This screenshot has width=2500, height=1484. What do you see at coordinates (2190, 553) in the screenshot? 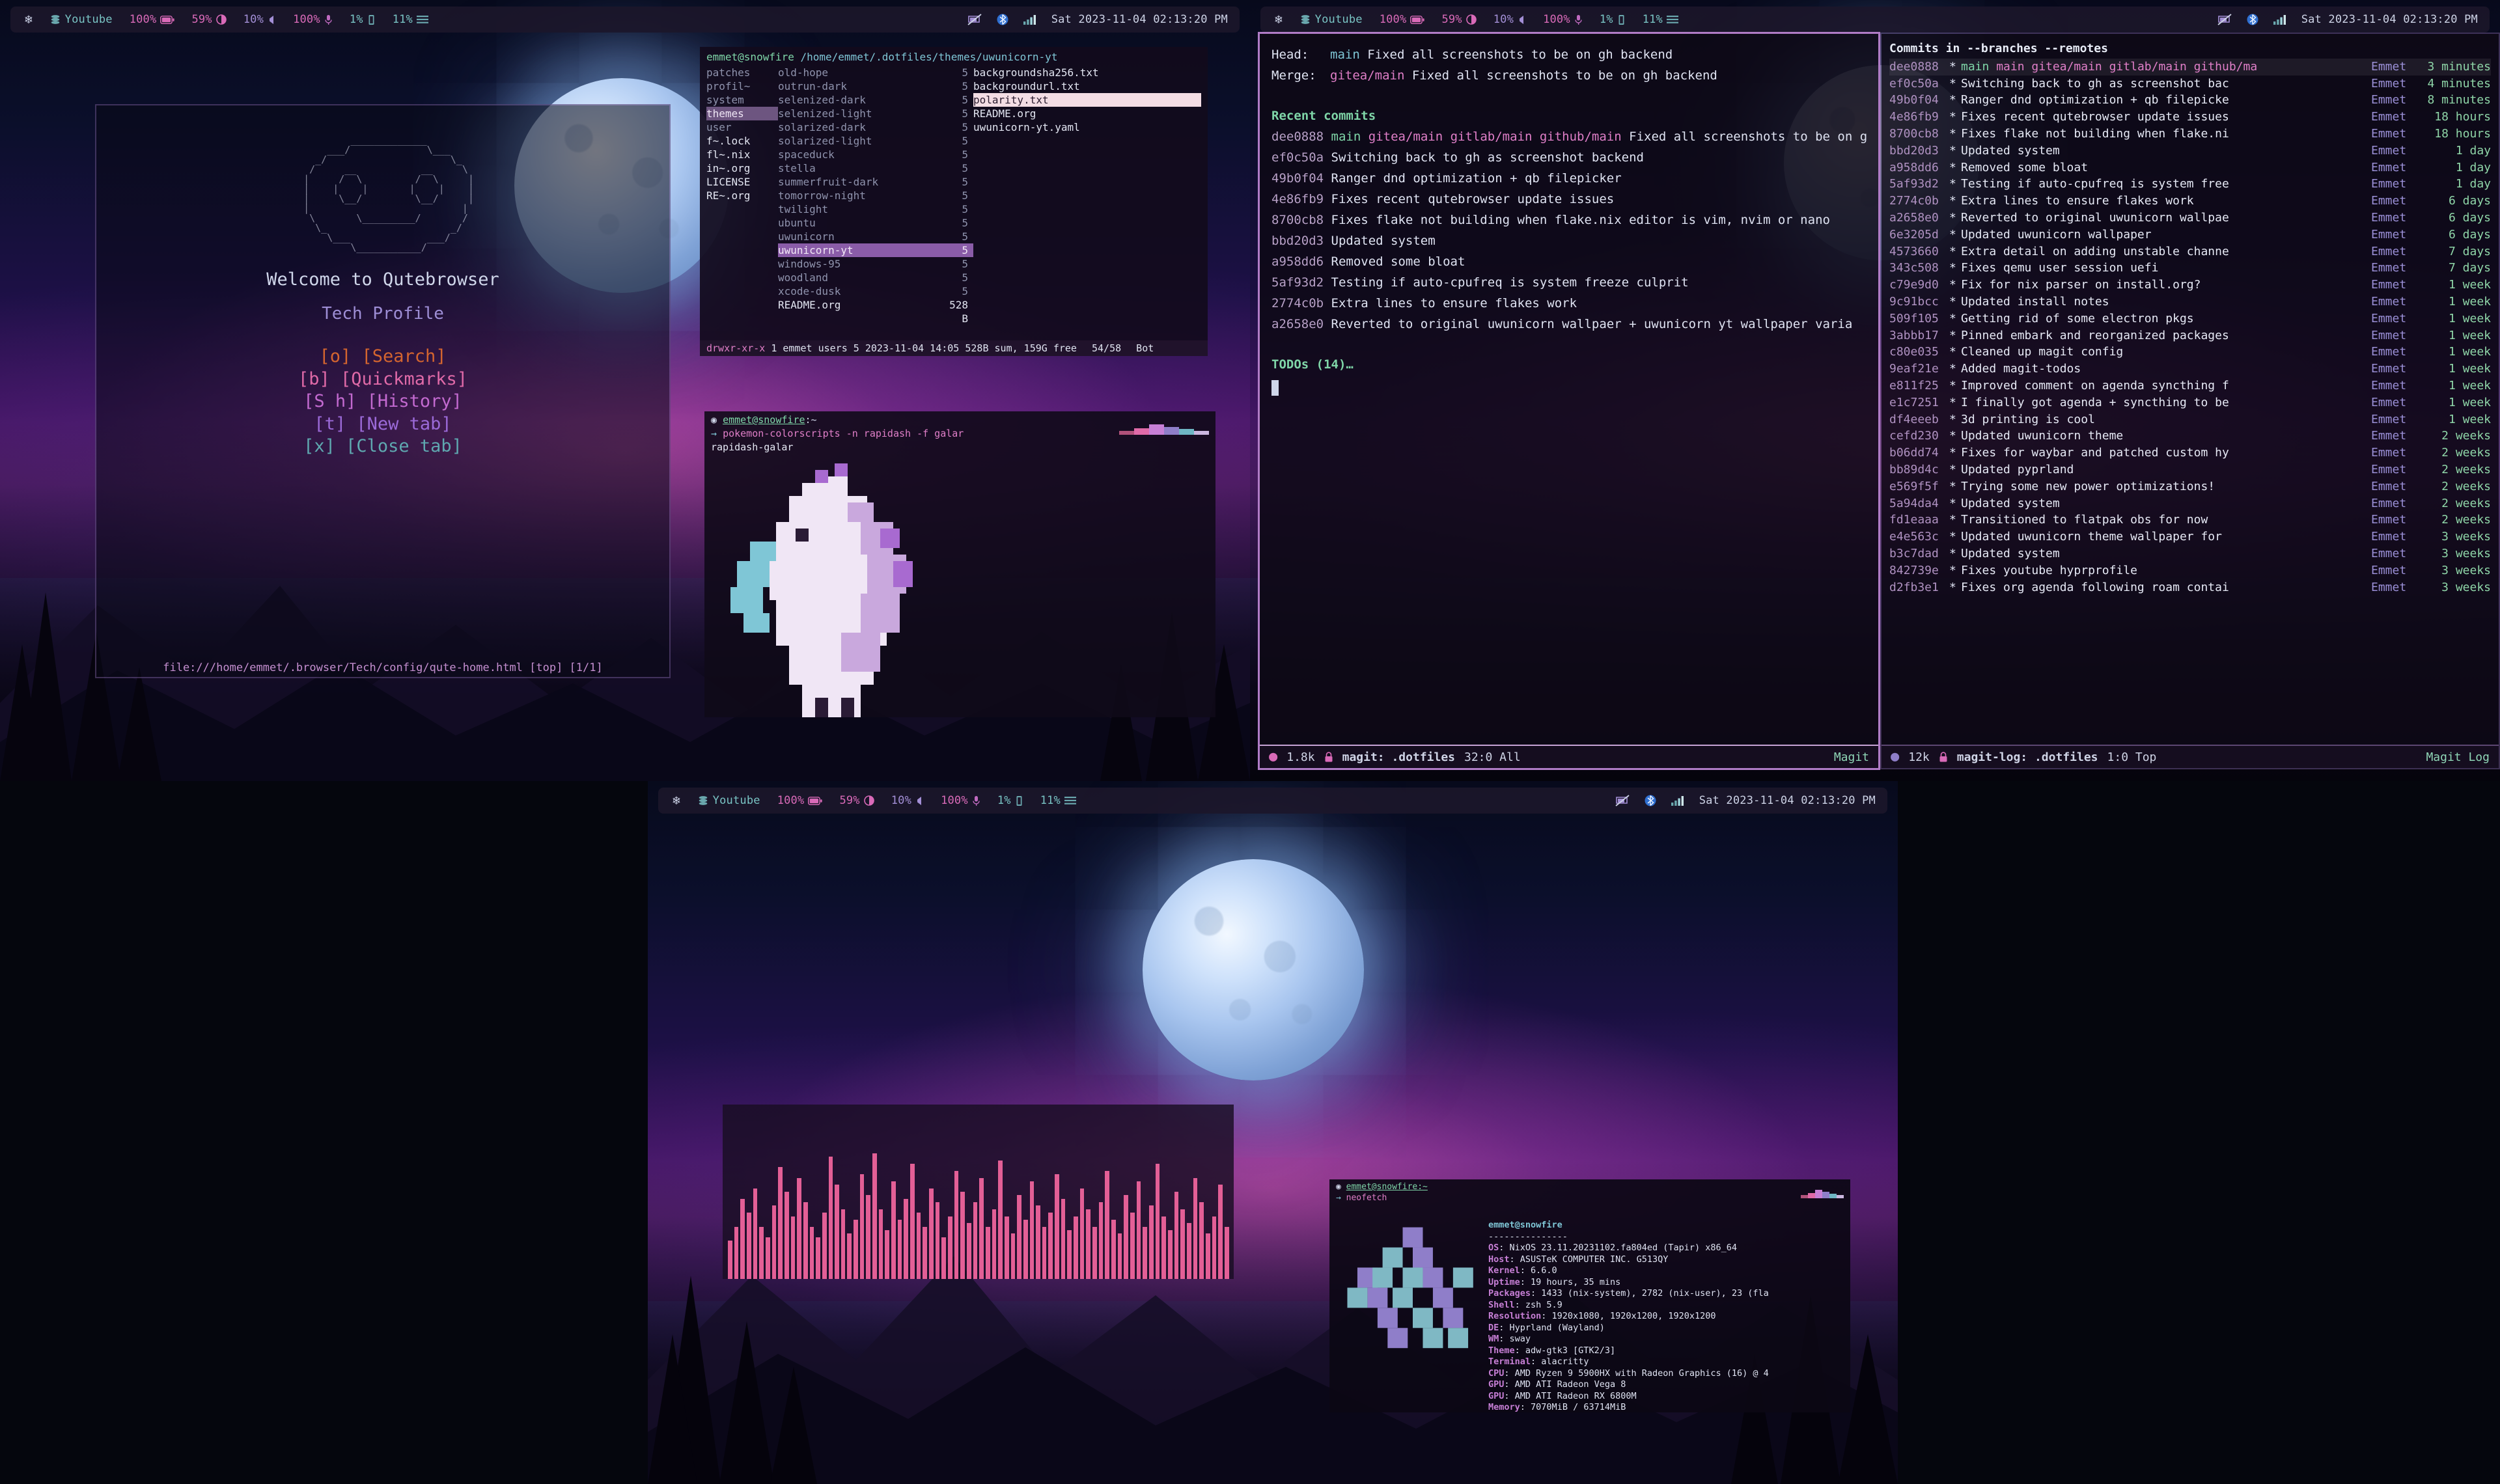
I see `magit-log-row-29: b3c7dad * Updated system Emmet 3 weeks` at bounding box center [2190, 553].